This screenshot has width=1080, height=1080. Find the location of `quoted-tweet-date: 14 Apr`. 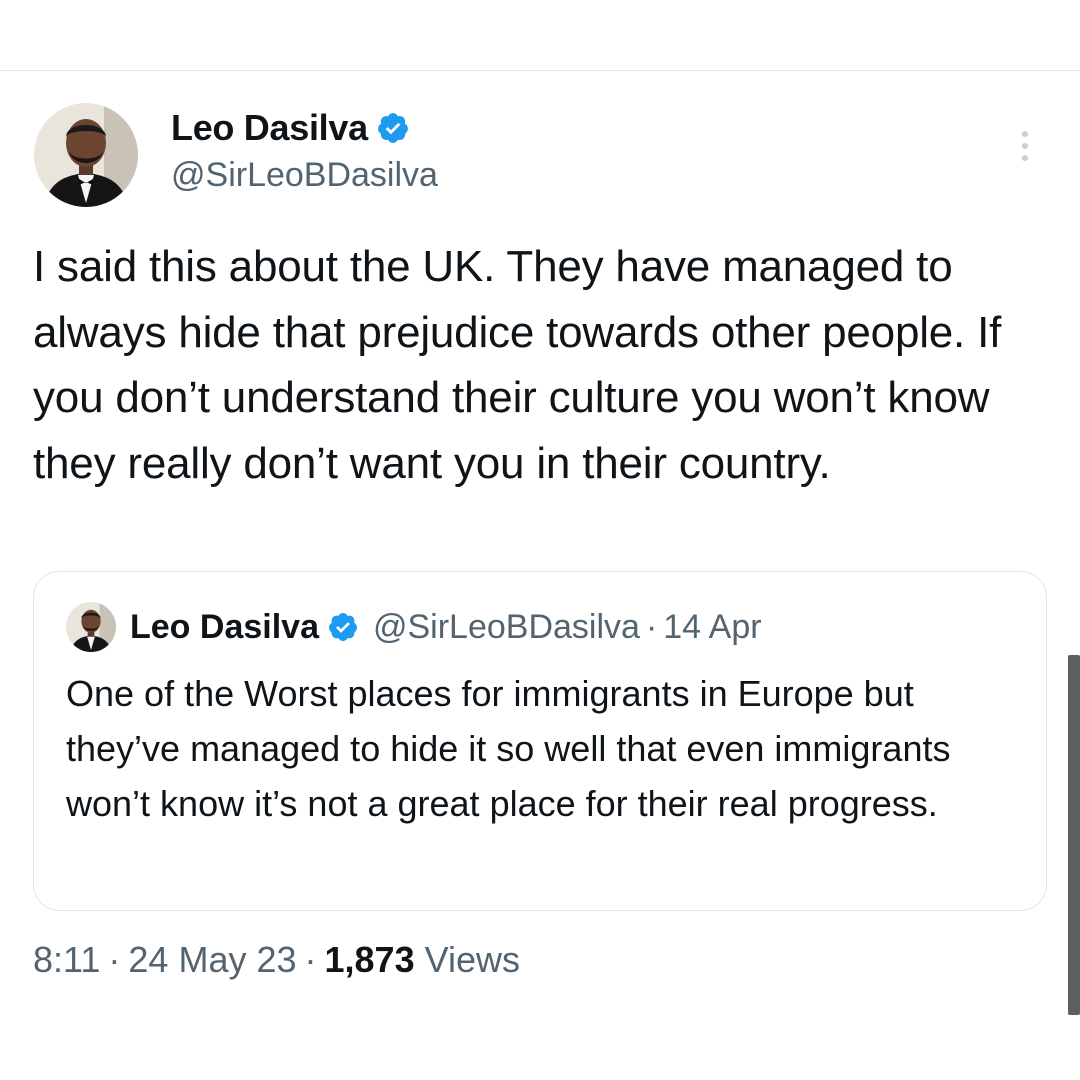

quoted-tweet-date: 14 Apr is located at coordinates (712, 627).